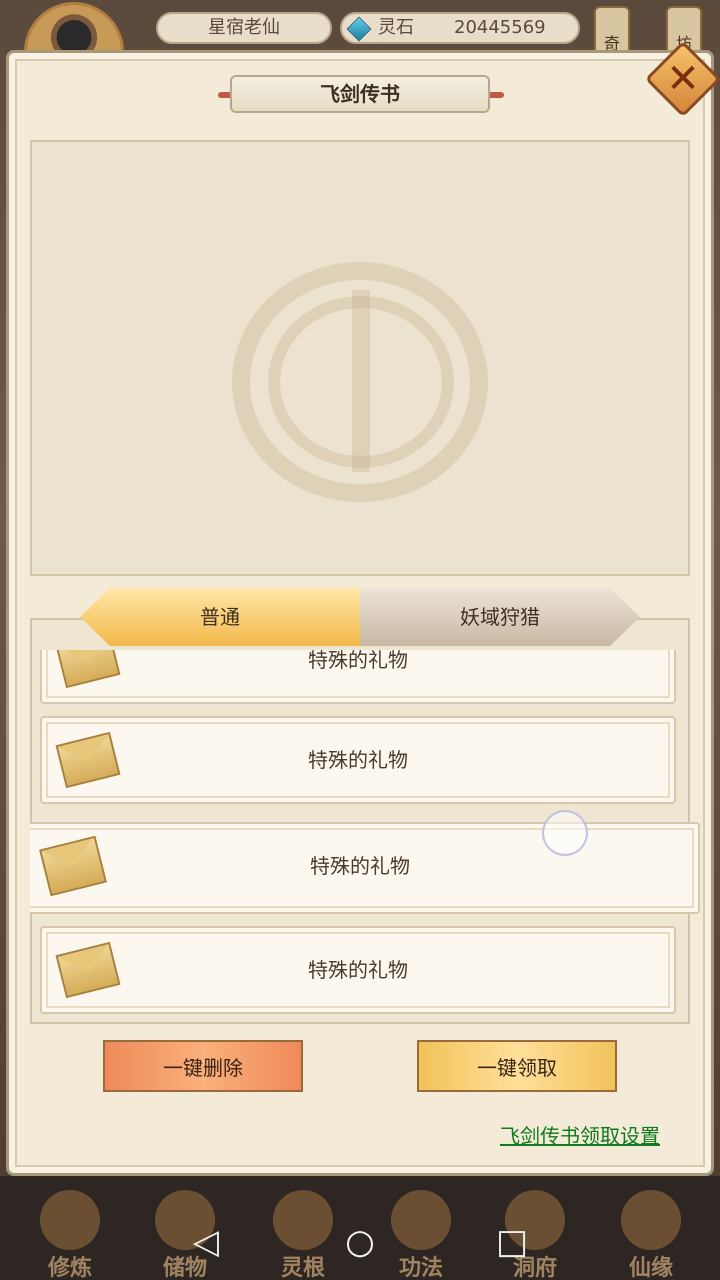 Image resolution: width=720 pixels, height=1280 pixels. I want to click on close-icon: ✕, so click(683, 79).